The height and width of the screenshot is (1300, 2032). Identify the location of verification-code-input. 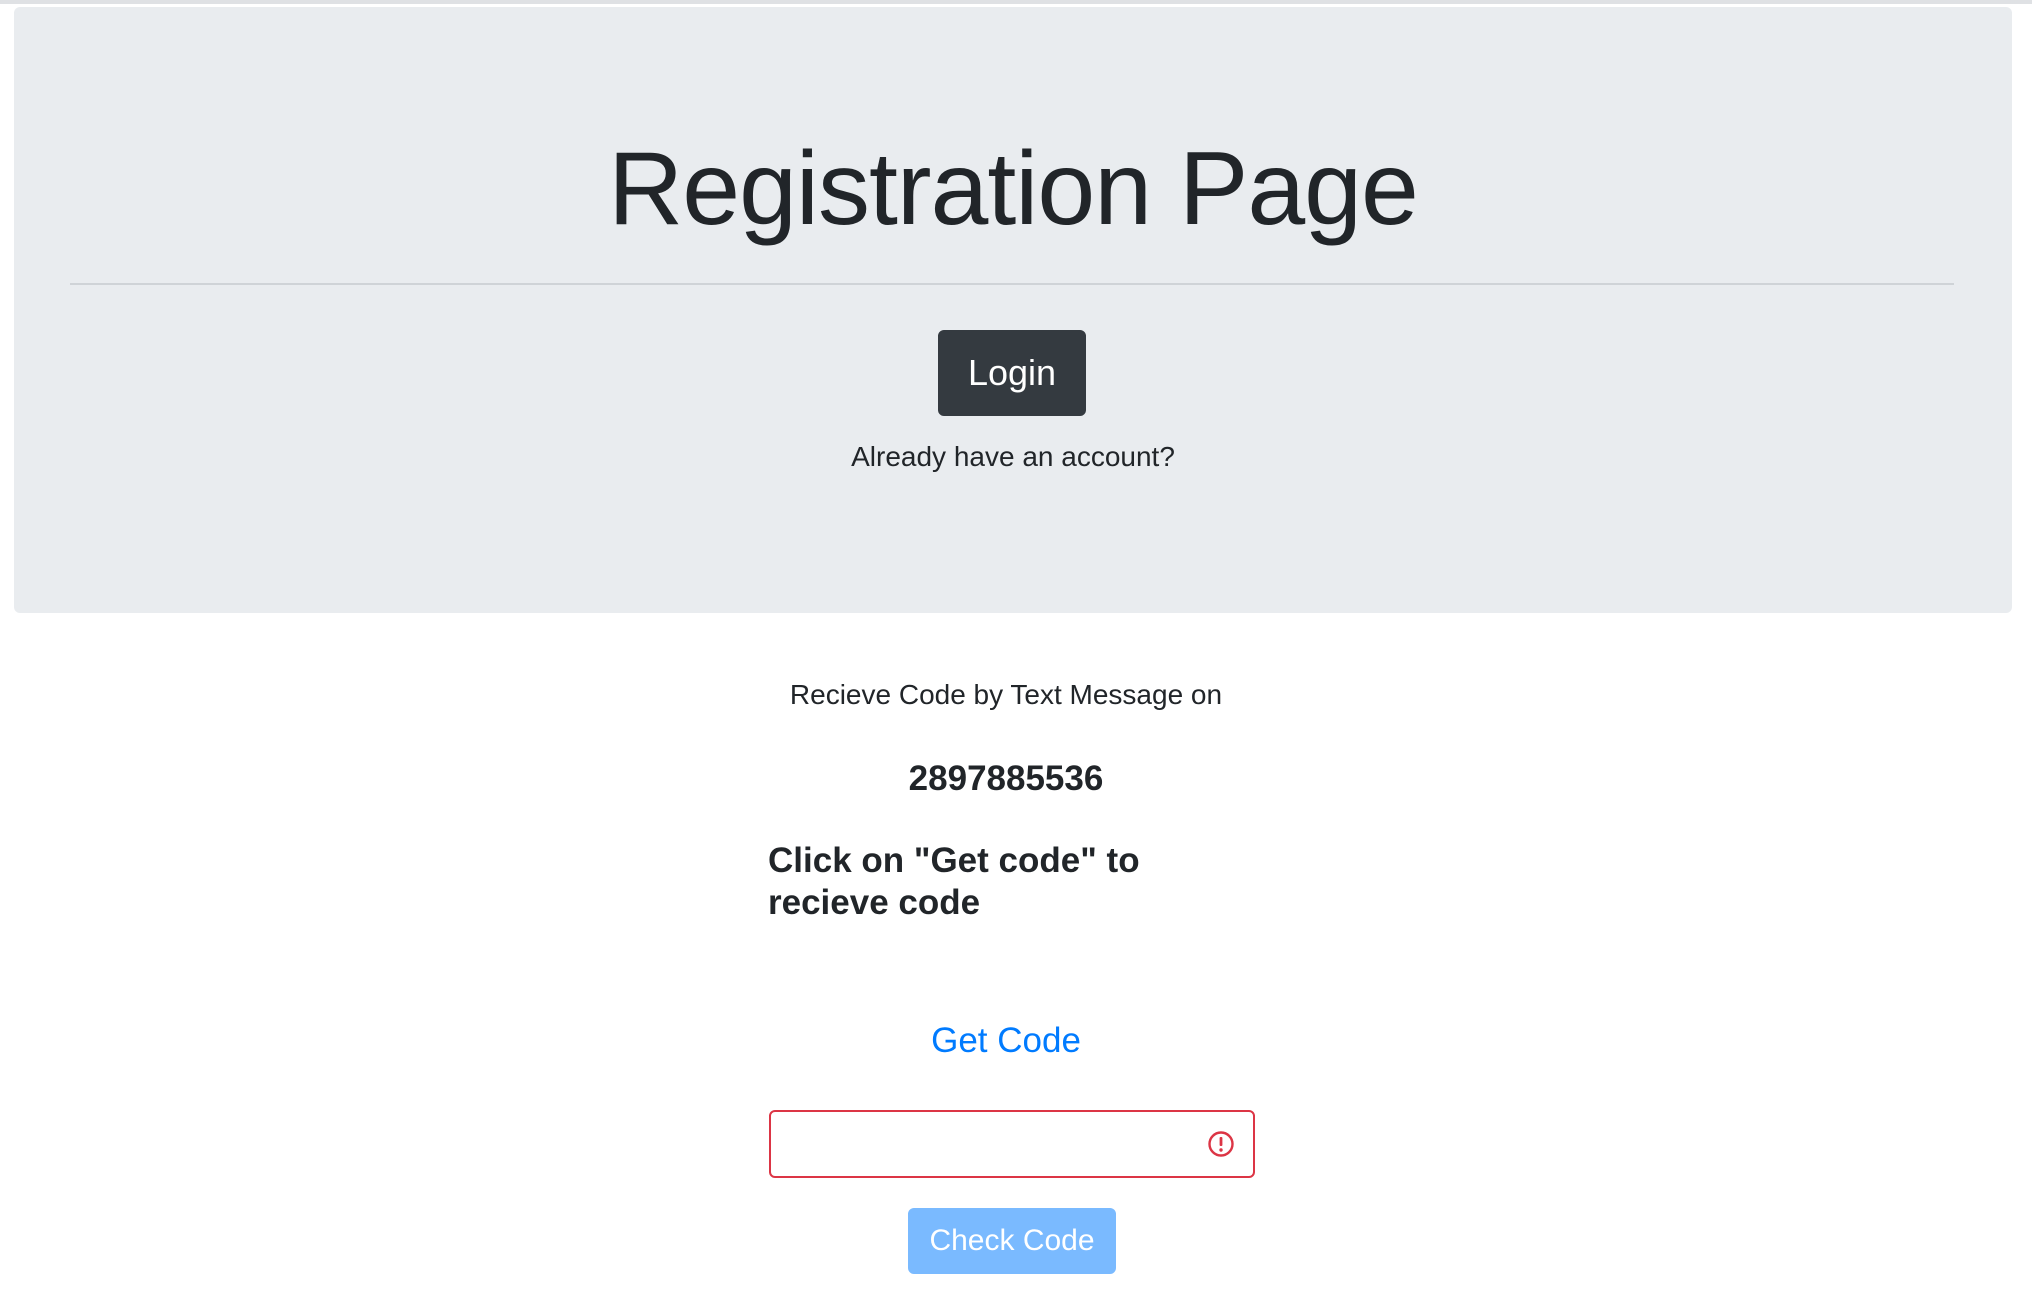
(981, 1144).